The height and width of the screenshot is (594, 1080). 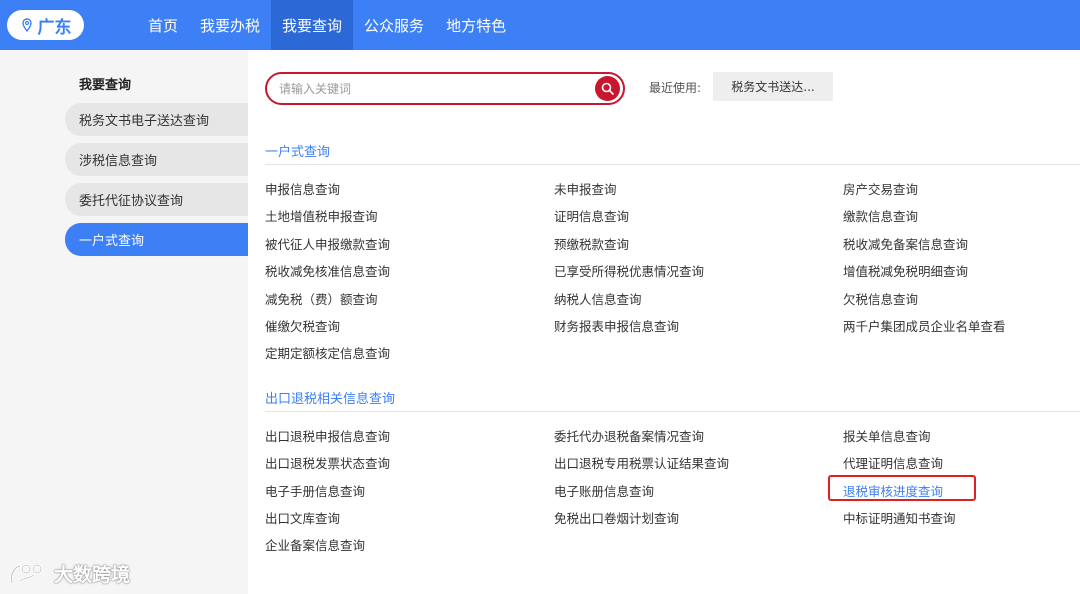 I want to click on query-link: 电子手册信息查询, so click(x=315, y=490).